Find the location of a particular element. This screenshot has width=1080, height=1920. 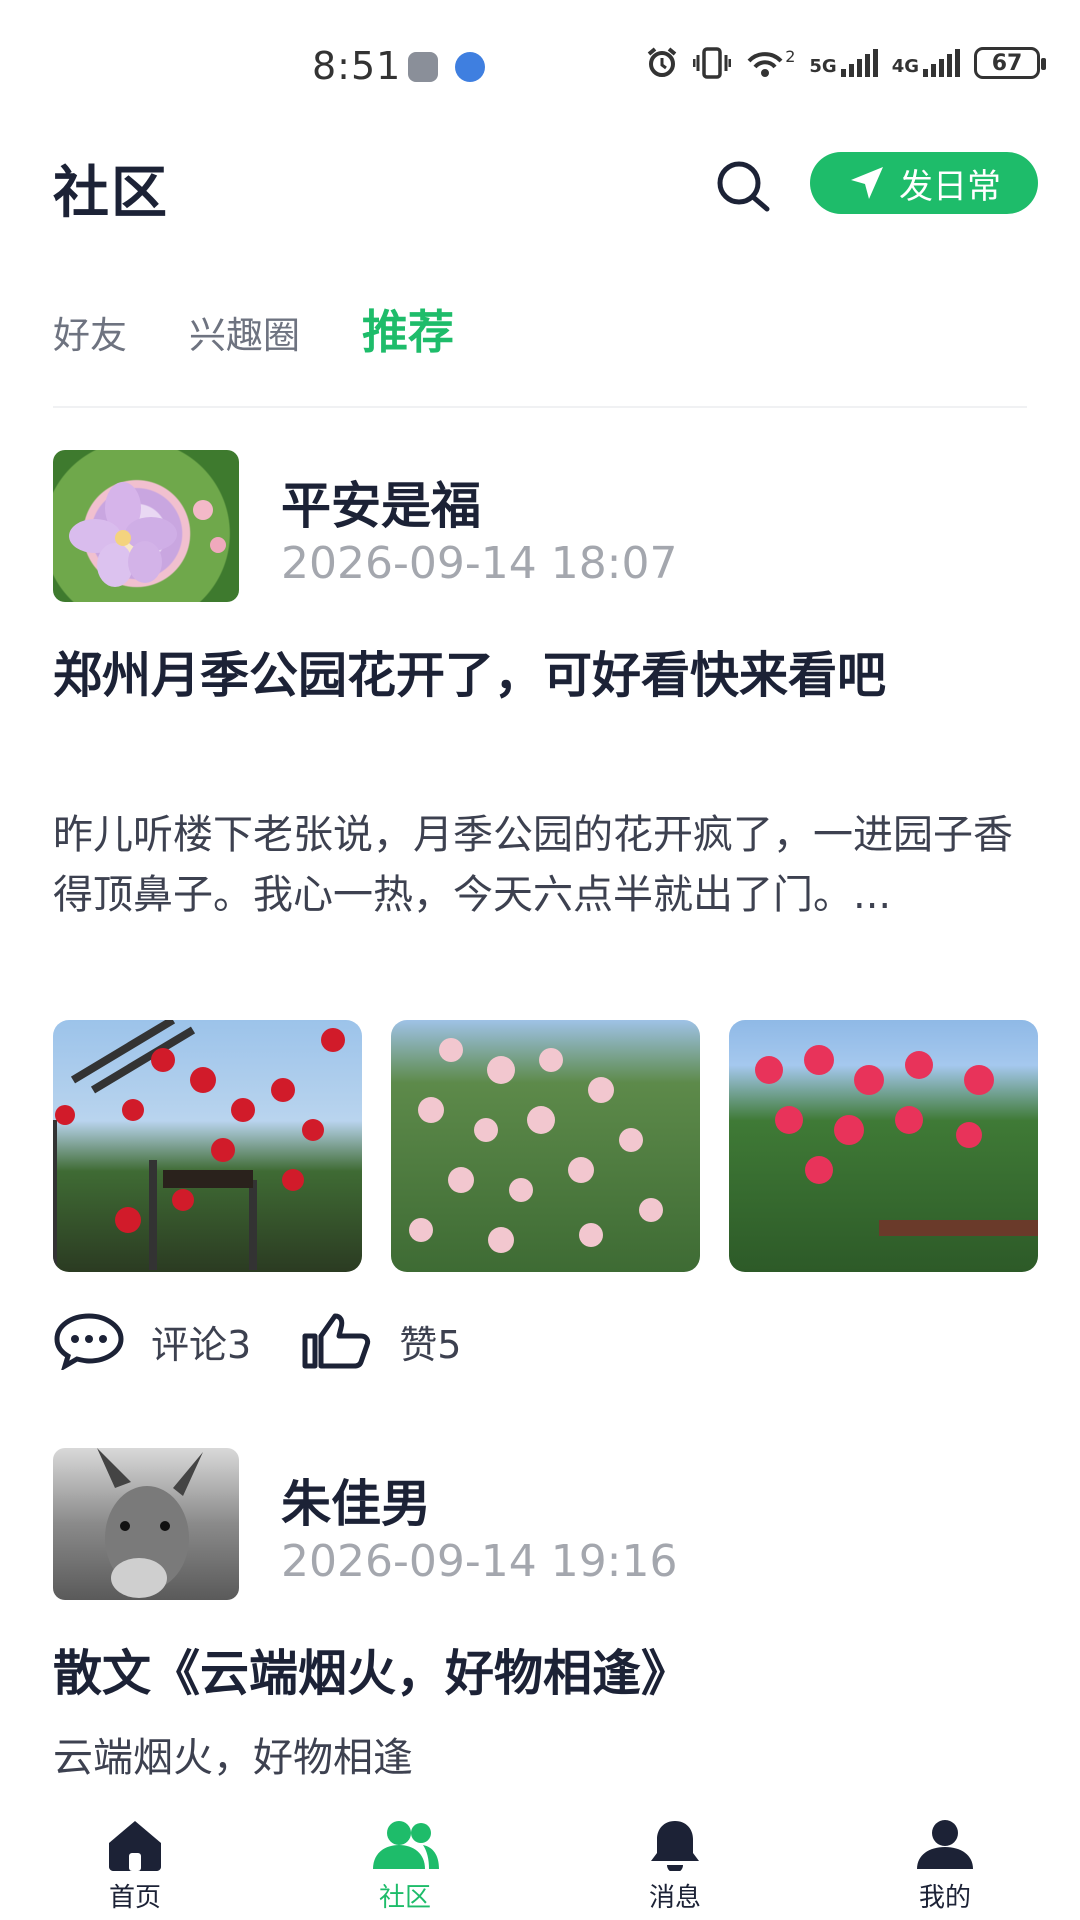

nav-home: 首页 is located at coordinates (135, 1862).